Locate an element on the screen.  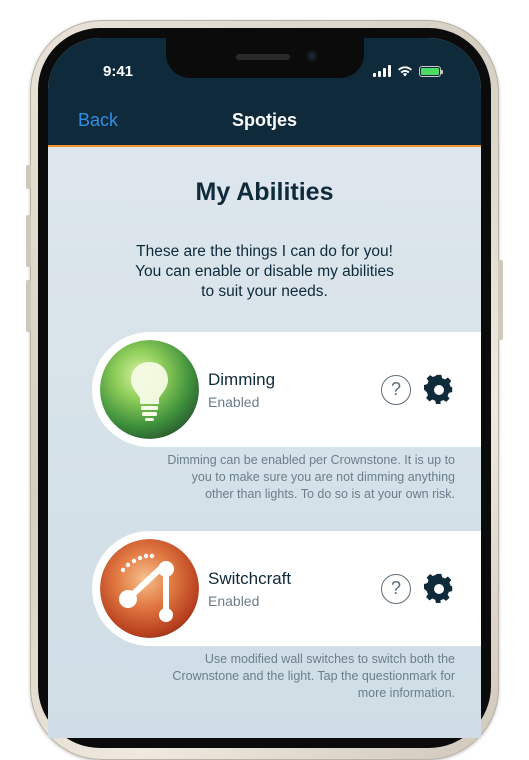
intro-line: to suit your needs. is located at coordinates (264, 291).